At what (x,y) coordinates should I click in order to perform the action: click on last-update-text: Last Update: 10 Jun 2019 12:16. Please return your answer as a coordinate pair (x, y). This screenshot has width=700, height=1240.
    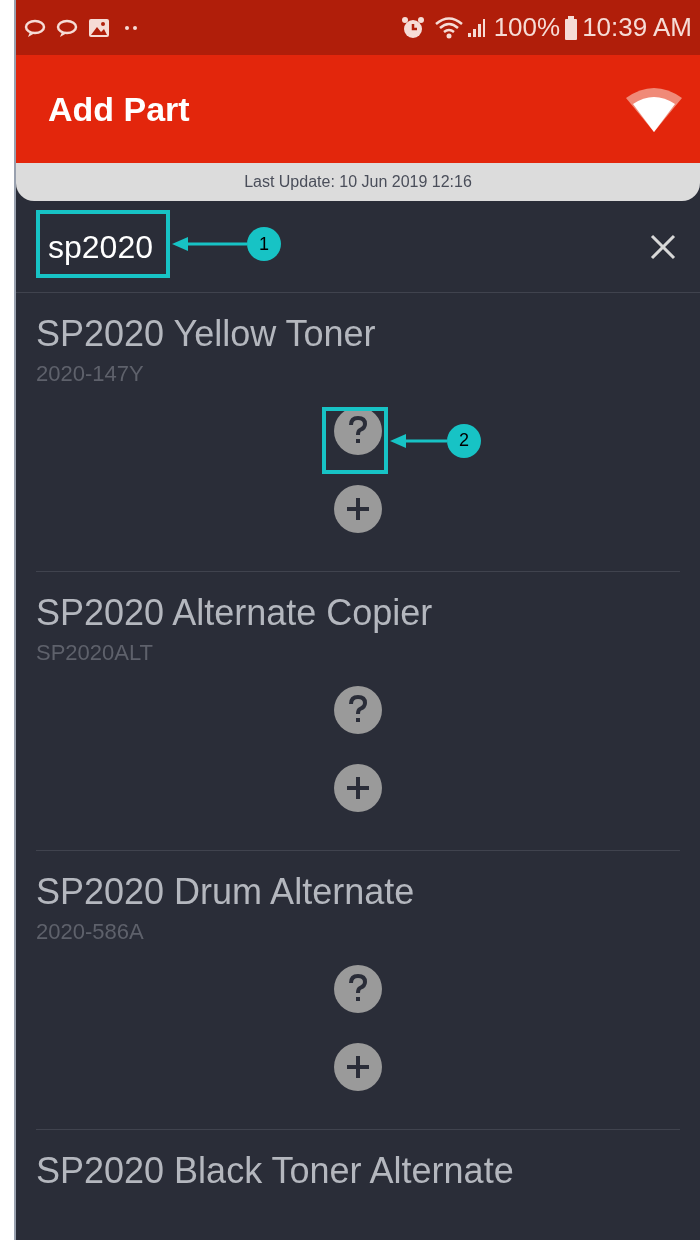
    Looking at the image, I should click on (358, 182).